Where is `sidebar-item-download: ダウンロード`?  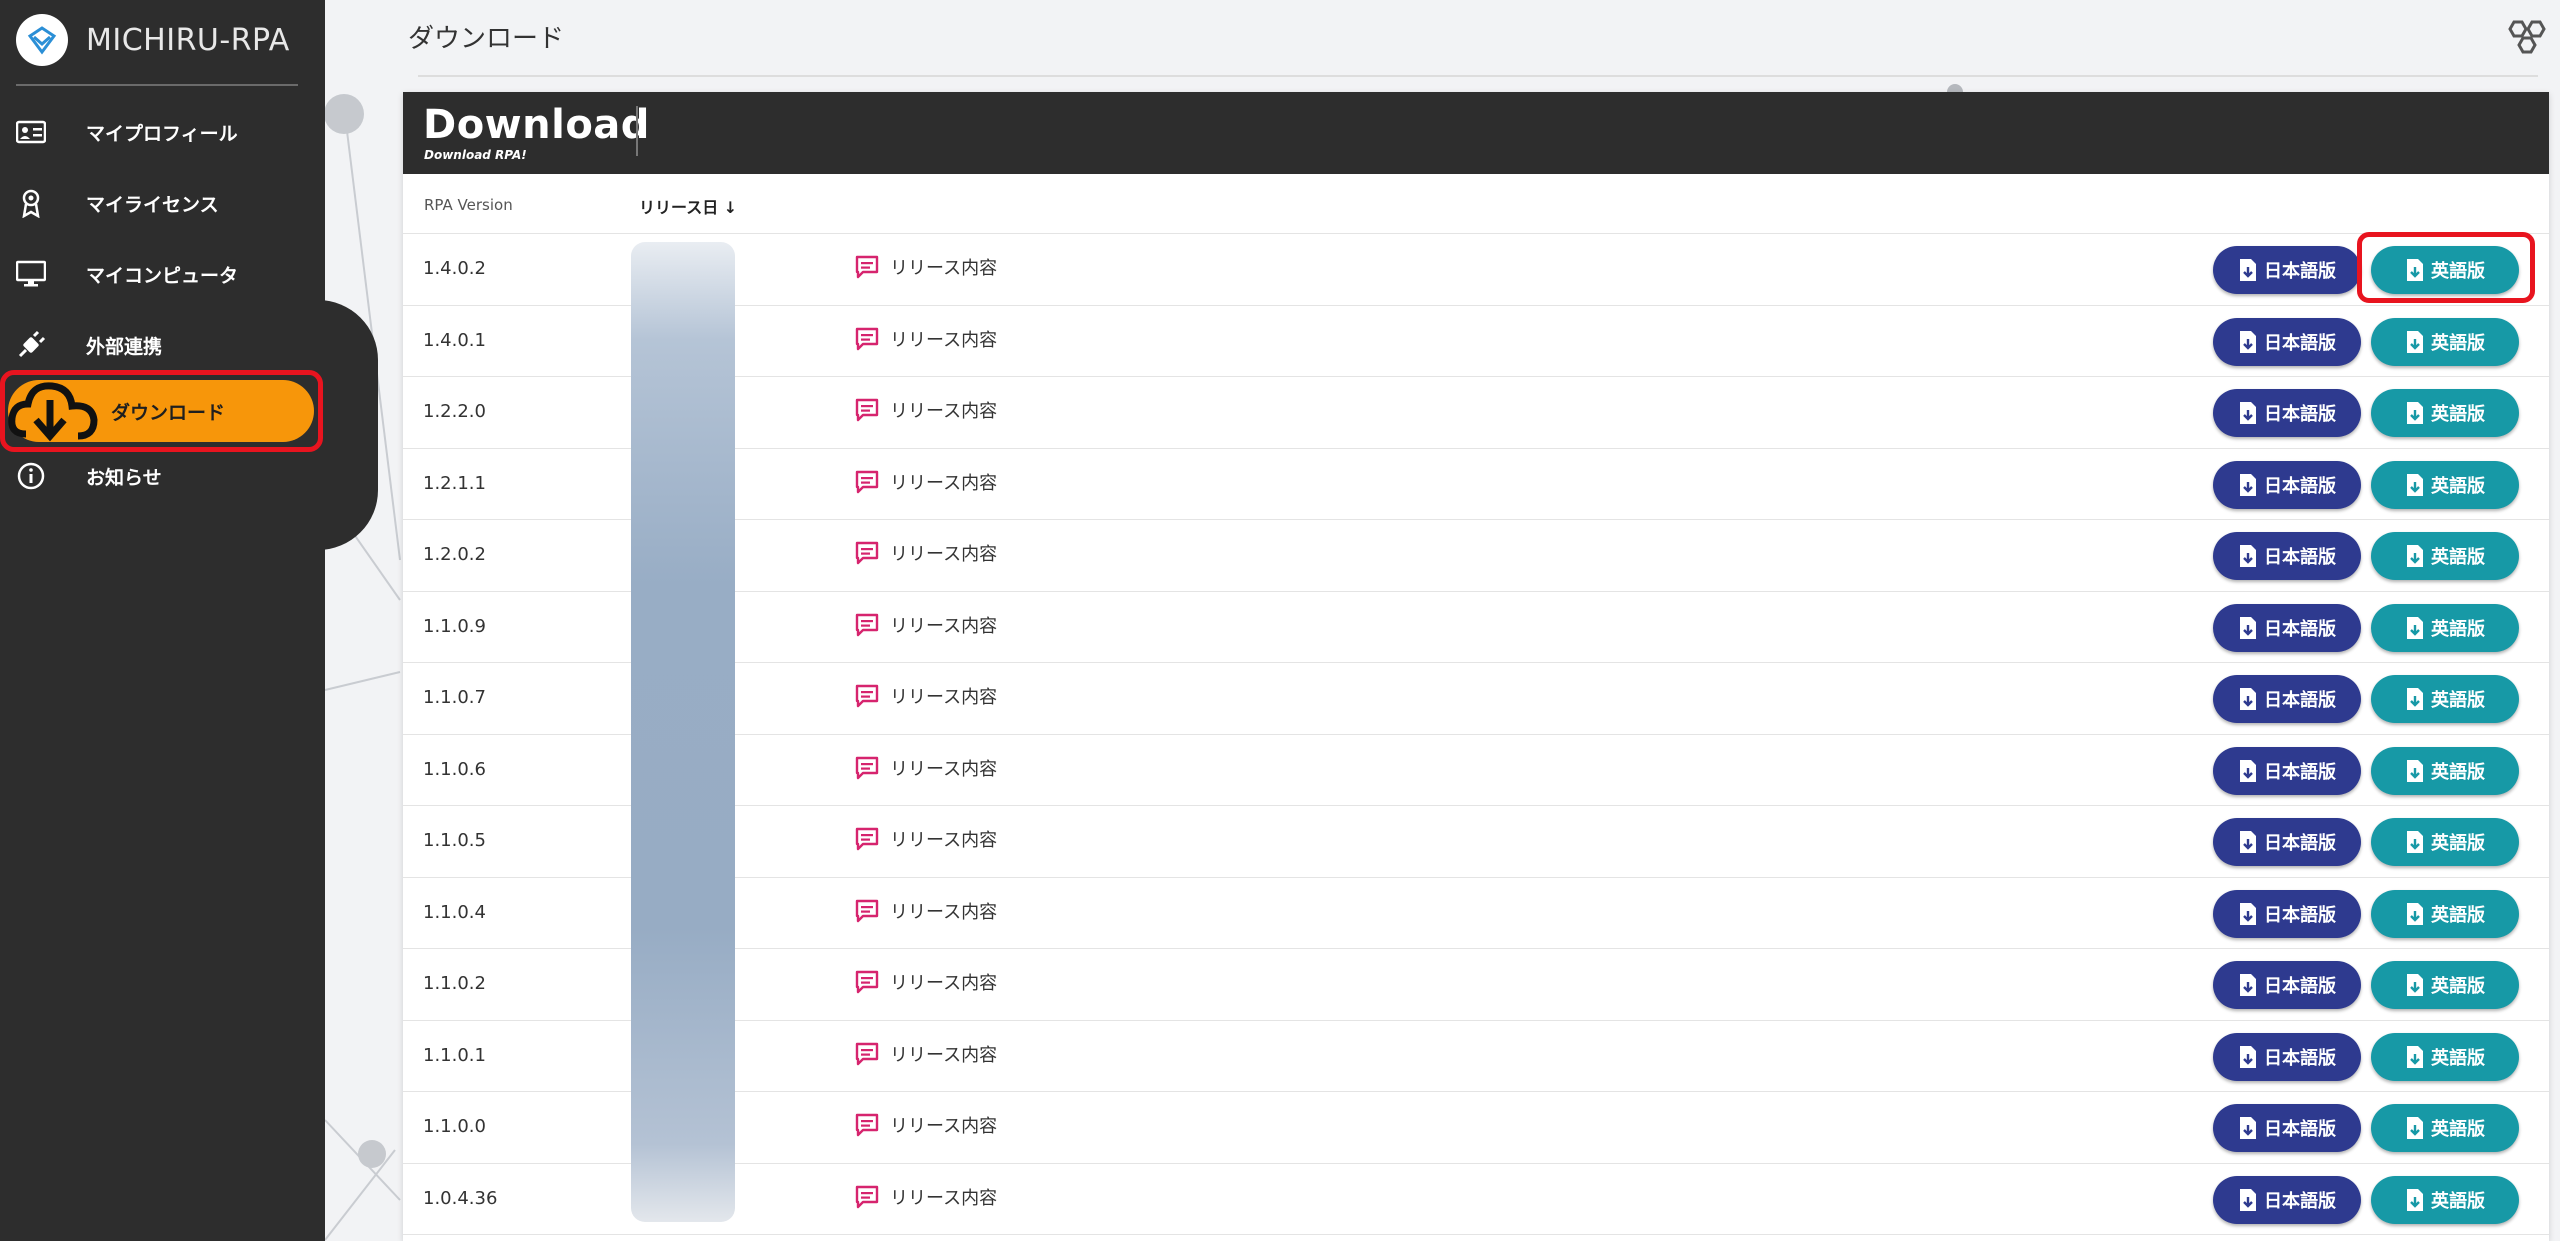
sidebar-item-download: ダウンロード is located at coordinates (161, 411).